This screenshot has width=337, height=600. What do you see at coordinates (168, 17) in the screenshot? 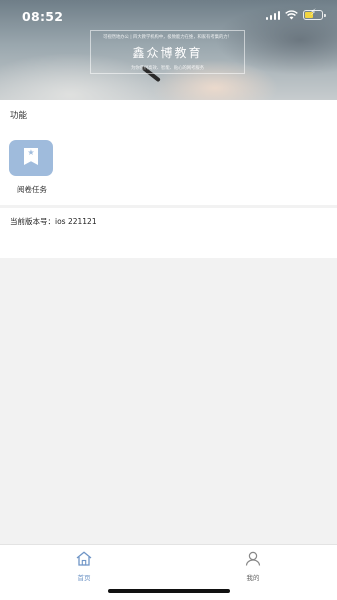
I see `status-bar: 08:52 ⚡` at bounding box center [168, 17].